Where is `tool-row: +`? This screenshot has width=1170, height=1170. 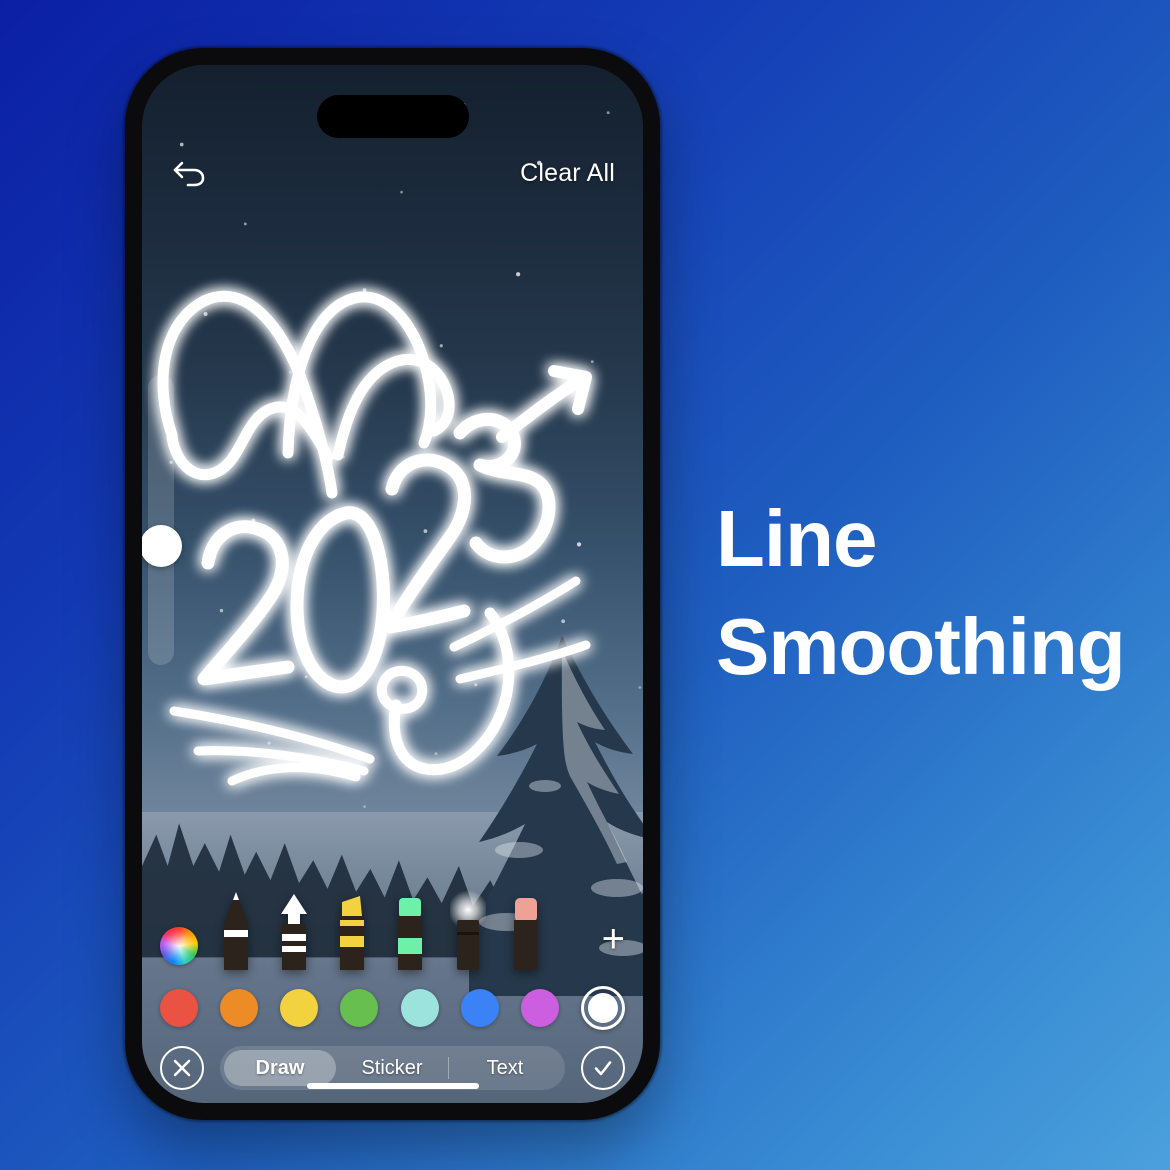 tool-row: + is located at coordinates (392, 932).